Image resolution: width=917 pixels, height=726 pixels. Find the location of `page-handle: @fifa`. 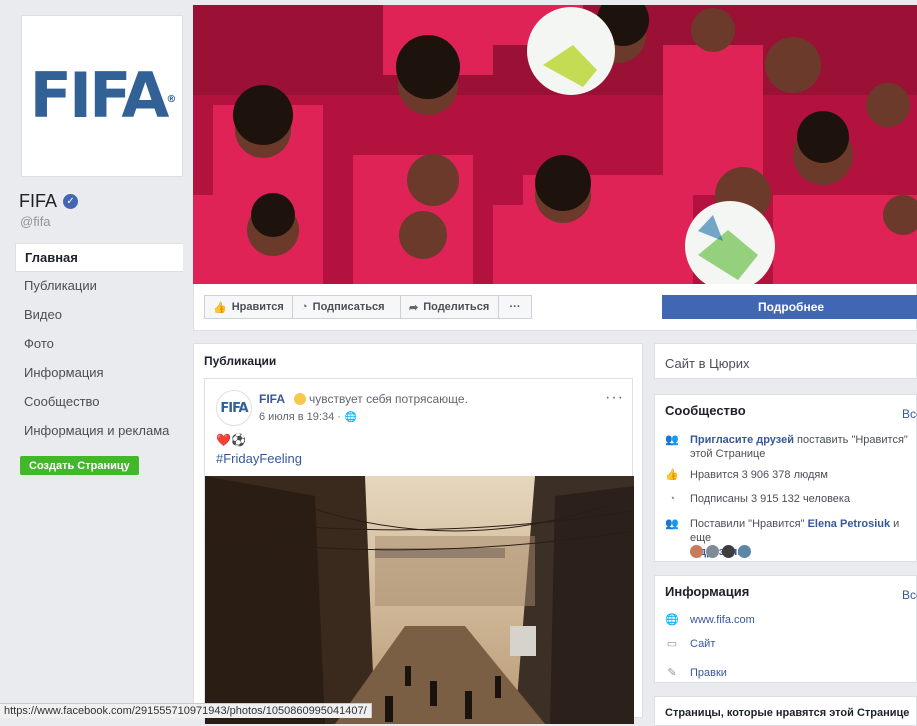

page-handle: @fifa is located at coordinates (35, 221).